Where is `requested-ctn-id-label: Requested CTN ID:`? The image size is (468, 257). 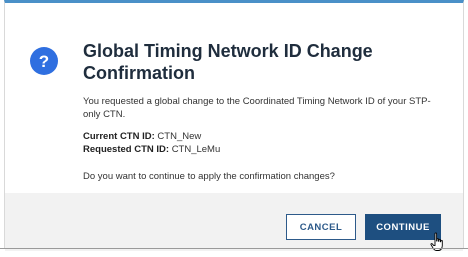 requested-ctn-id-label: Requested CTN ID: is located at coordinates (126, 149).